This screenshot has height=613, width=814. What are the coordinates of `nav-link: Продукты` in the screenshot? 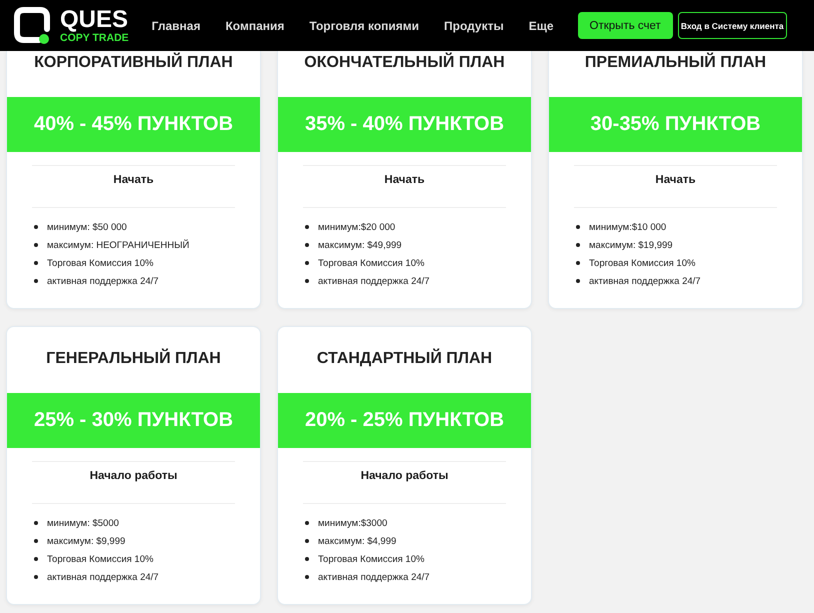 It's located at (474, 25).